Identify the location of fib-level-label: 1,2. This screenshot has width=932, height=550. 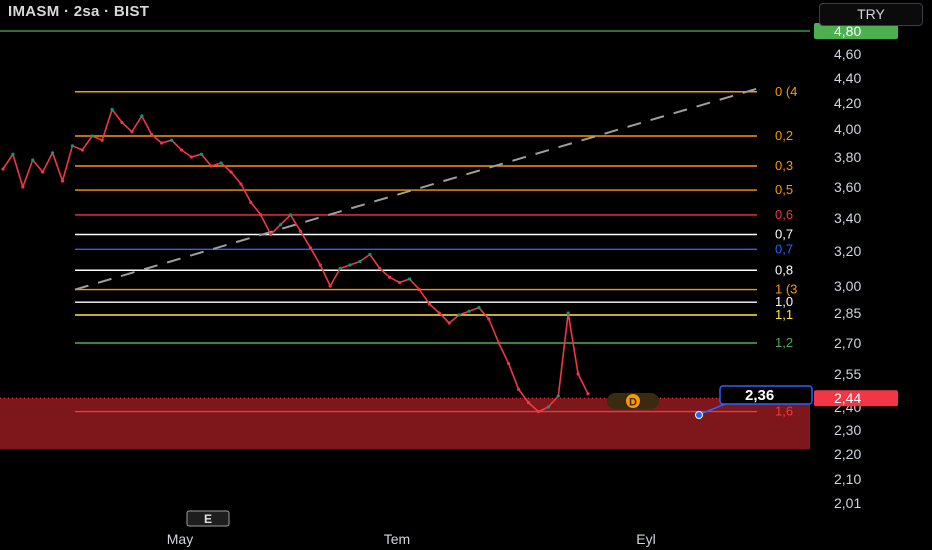
(784, 342).